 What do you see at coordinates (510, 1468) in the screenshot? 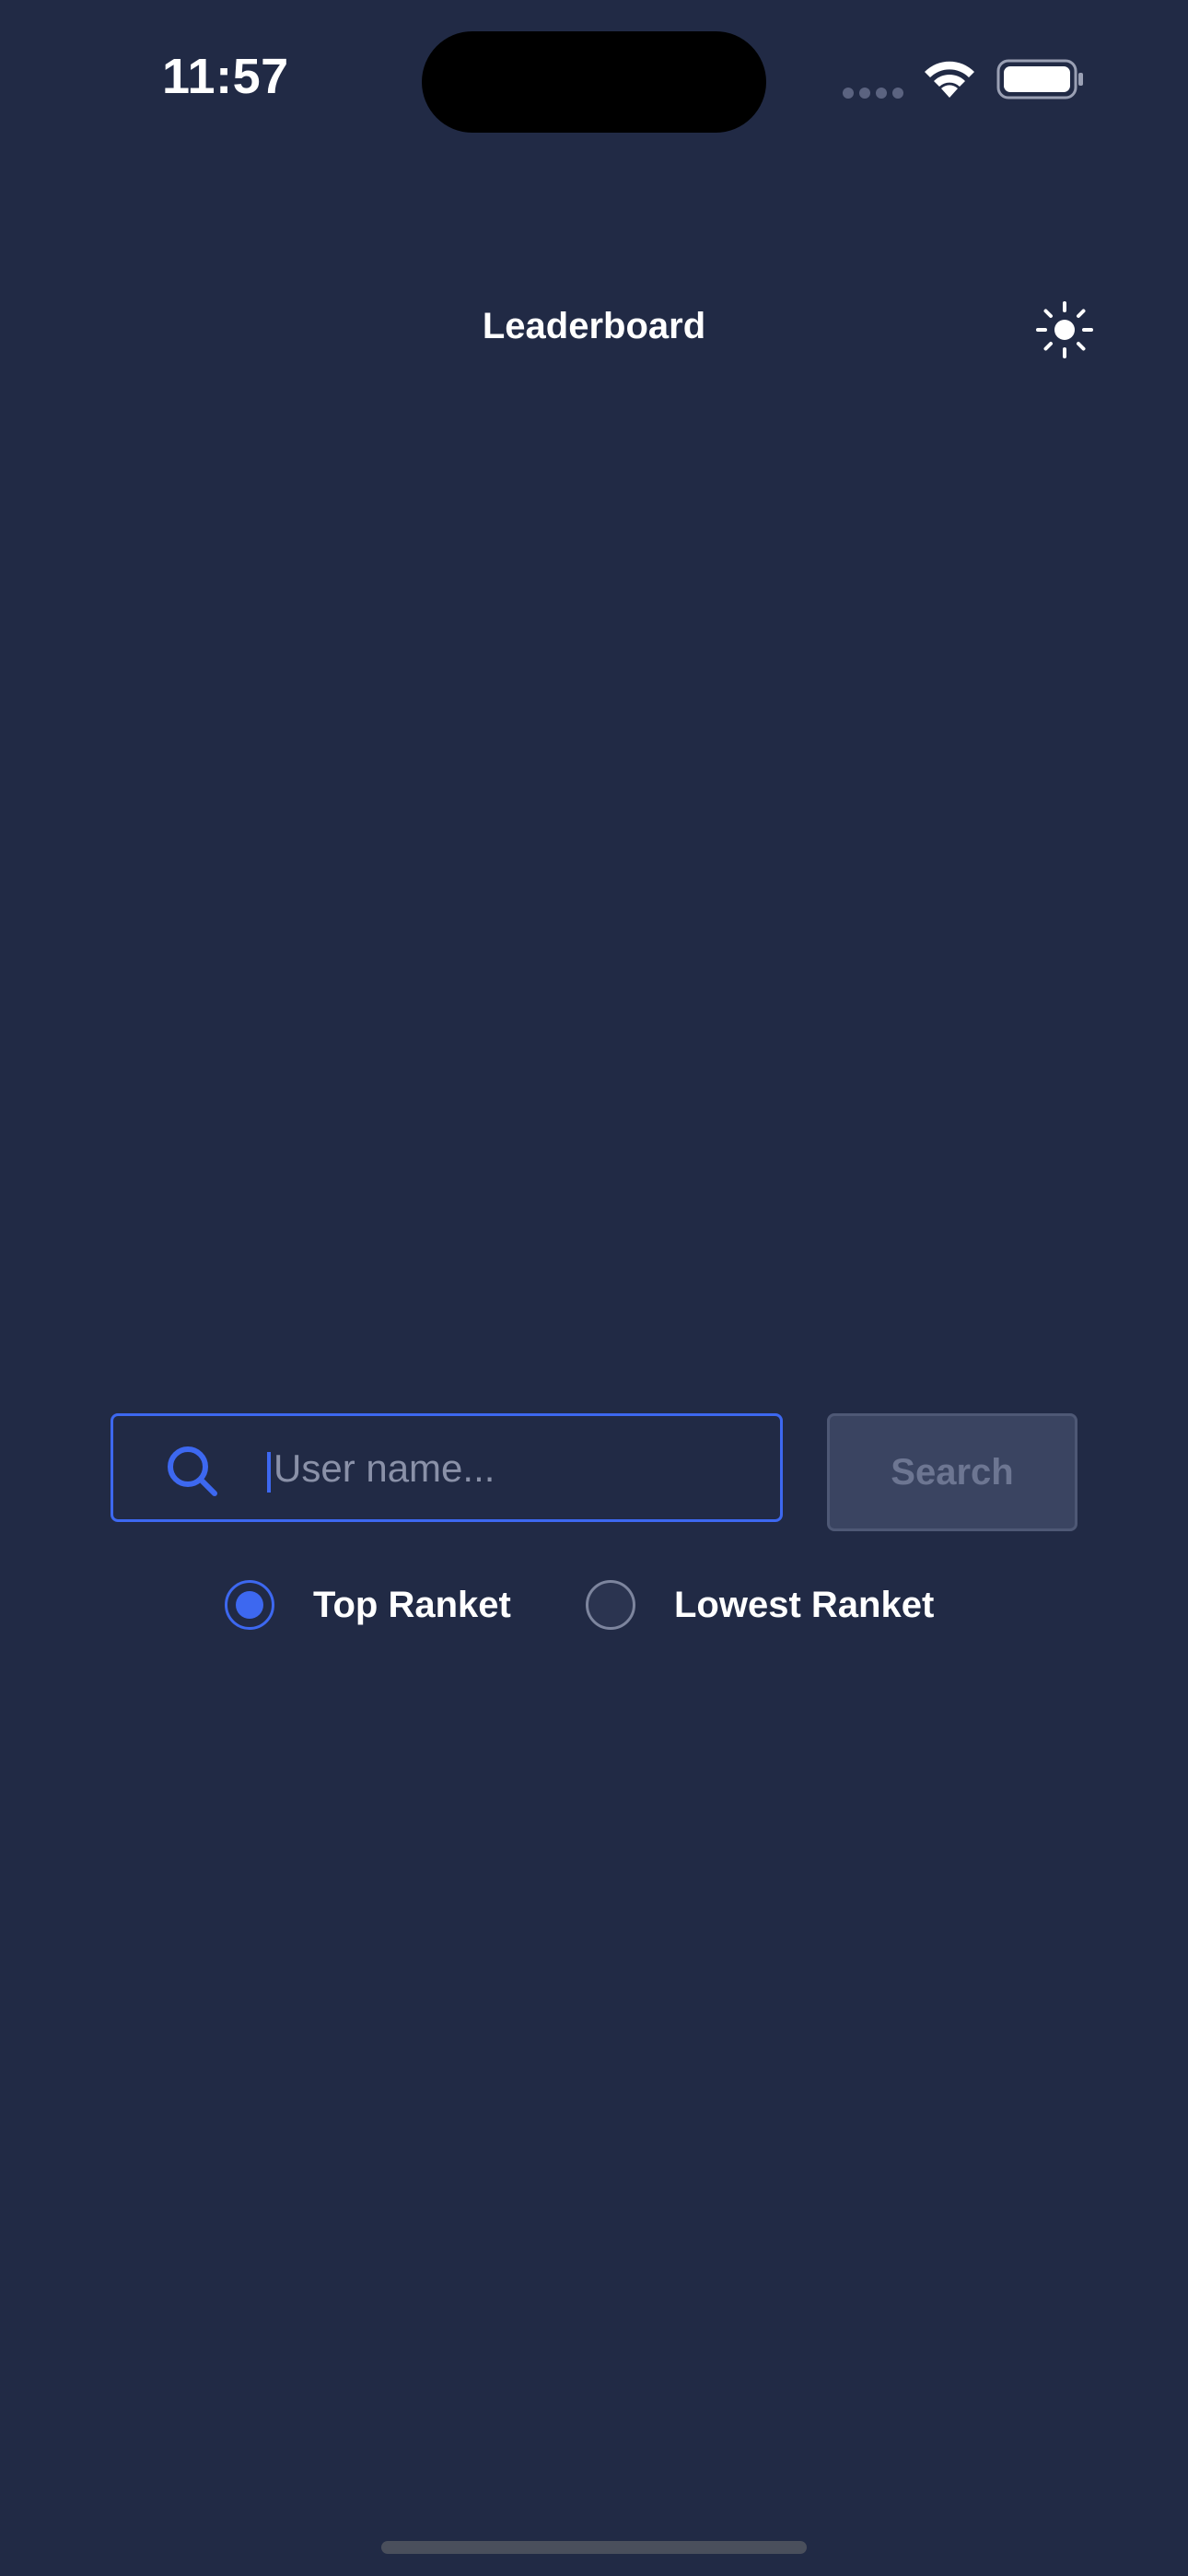
I see `search-input` at bounding box center [510, 1468].